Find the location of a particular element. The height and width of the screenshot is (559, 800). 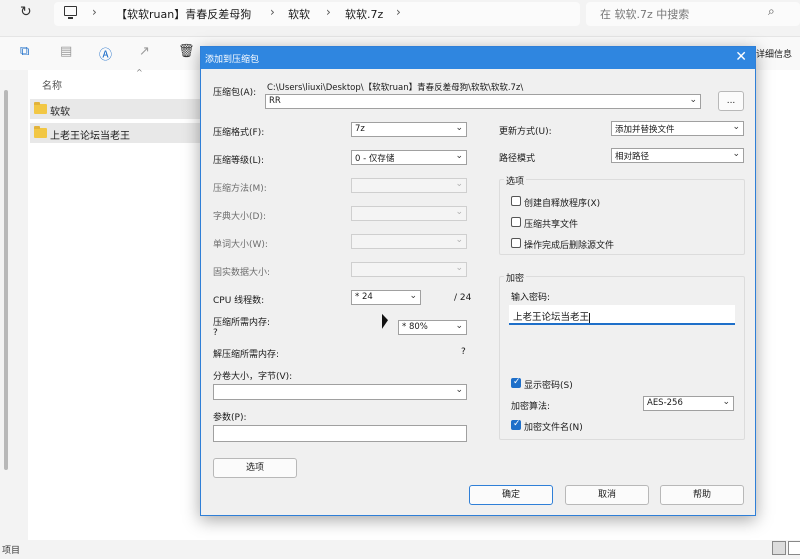

level-value: 0 - 仅存储 is located at coordinates (375, 159).